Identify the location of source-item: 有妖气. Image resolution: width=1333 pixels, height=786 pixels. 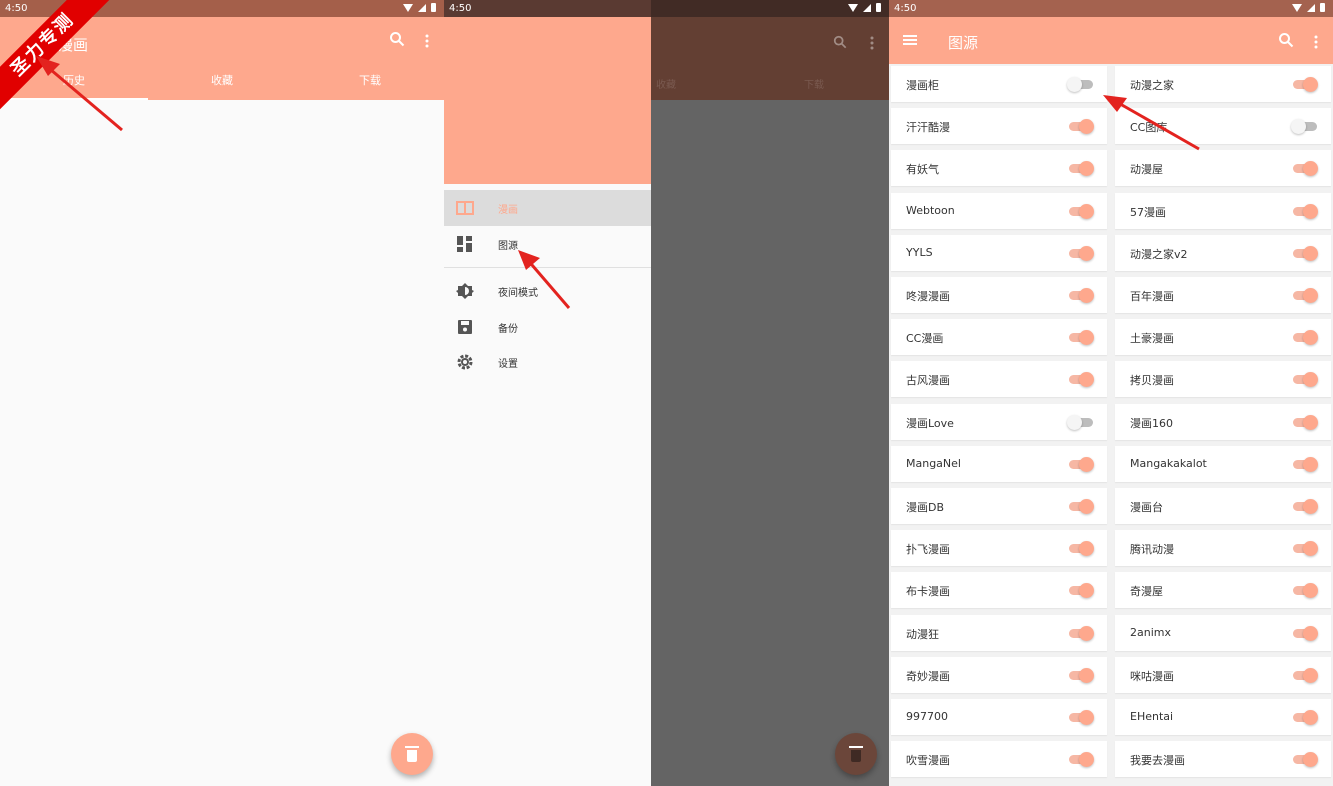
(999, 168).